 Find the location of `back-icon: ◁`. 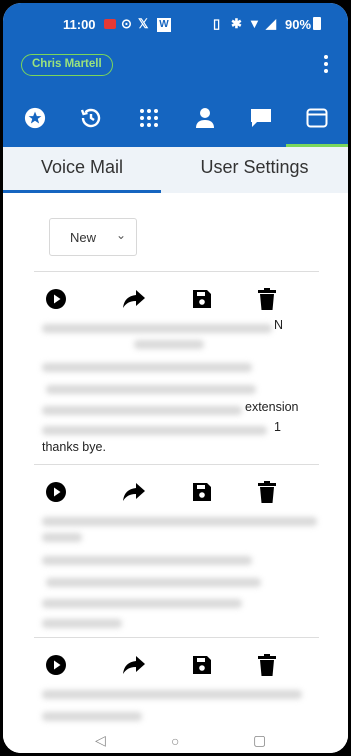

back-icon: ◁ is located at coordinates (100, 740).